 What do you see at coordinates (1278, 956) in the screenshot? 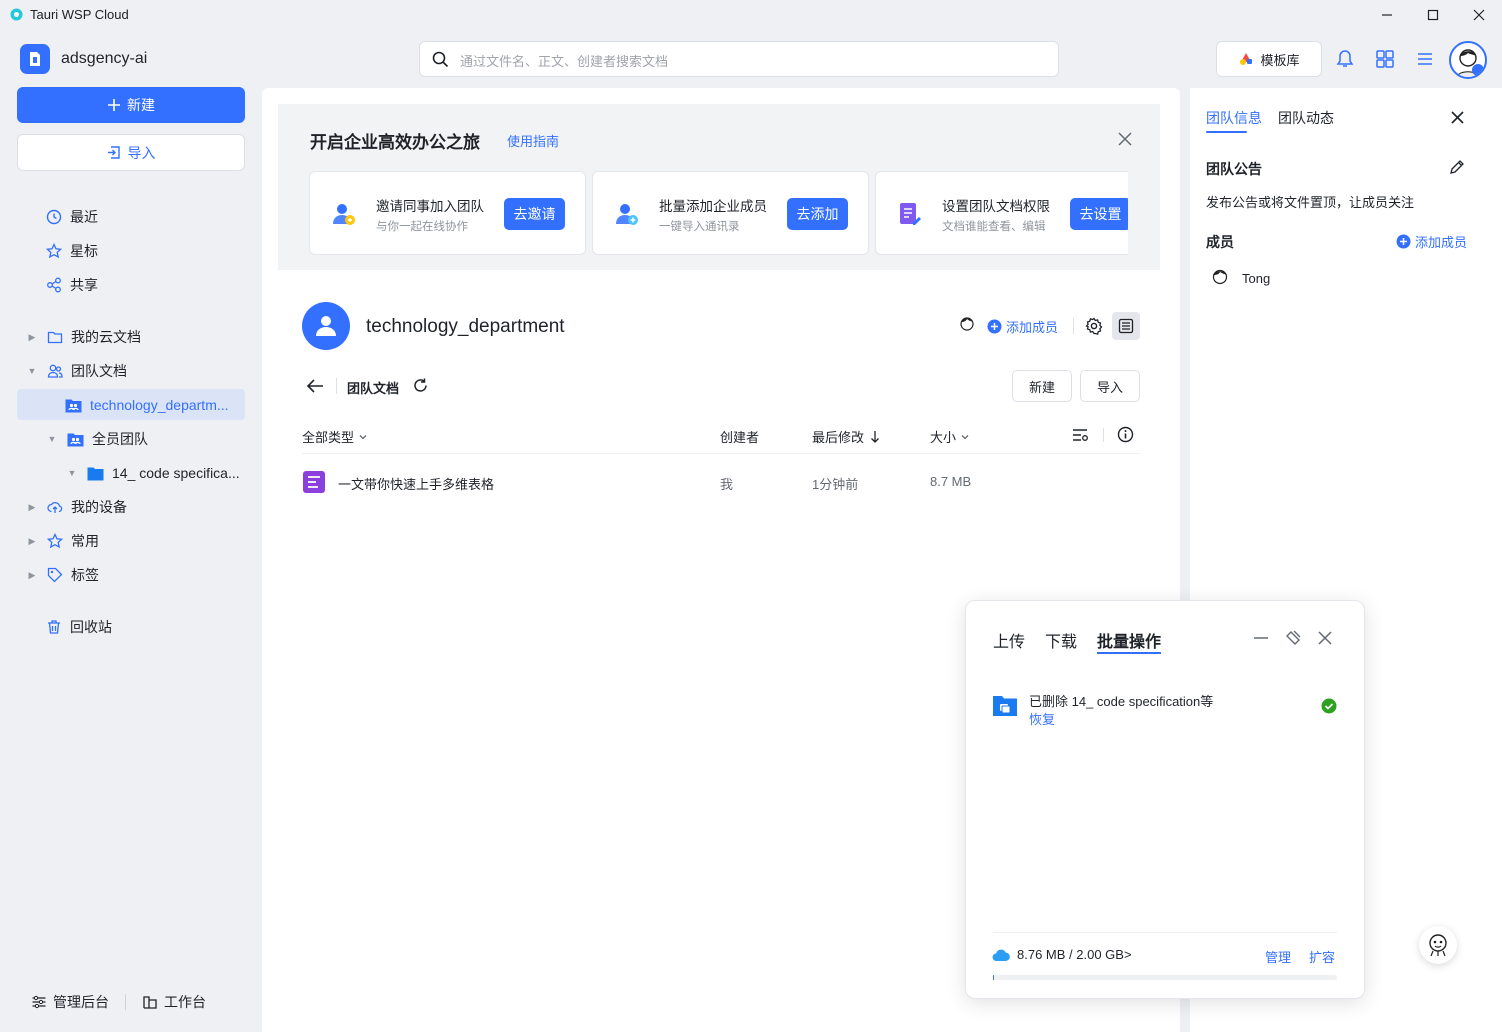
I see `manage-link: 管理` at bounding box center [1278, 956].